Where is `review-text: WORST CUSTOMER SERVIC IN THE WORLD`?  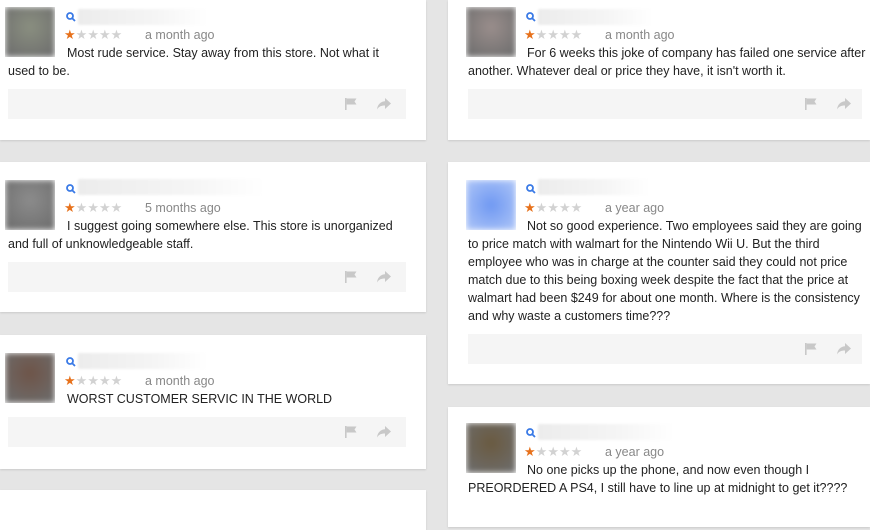
review-text: WORST CUSTOMER SERVIC IN THE WORLD is located at coordinates (200, 399).